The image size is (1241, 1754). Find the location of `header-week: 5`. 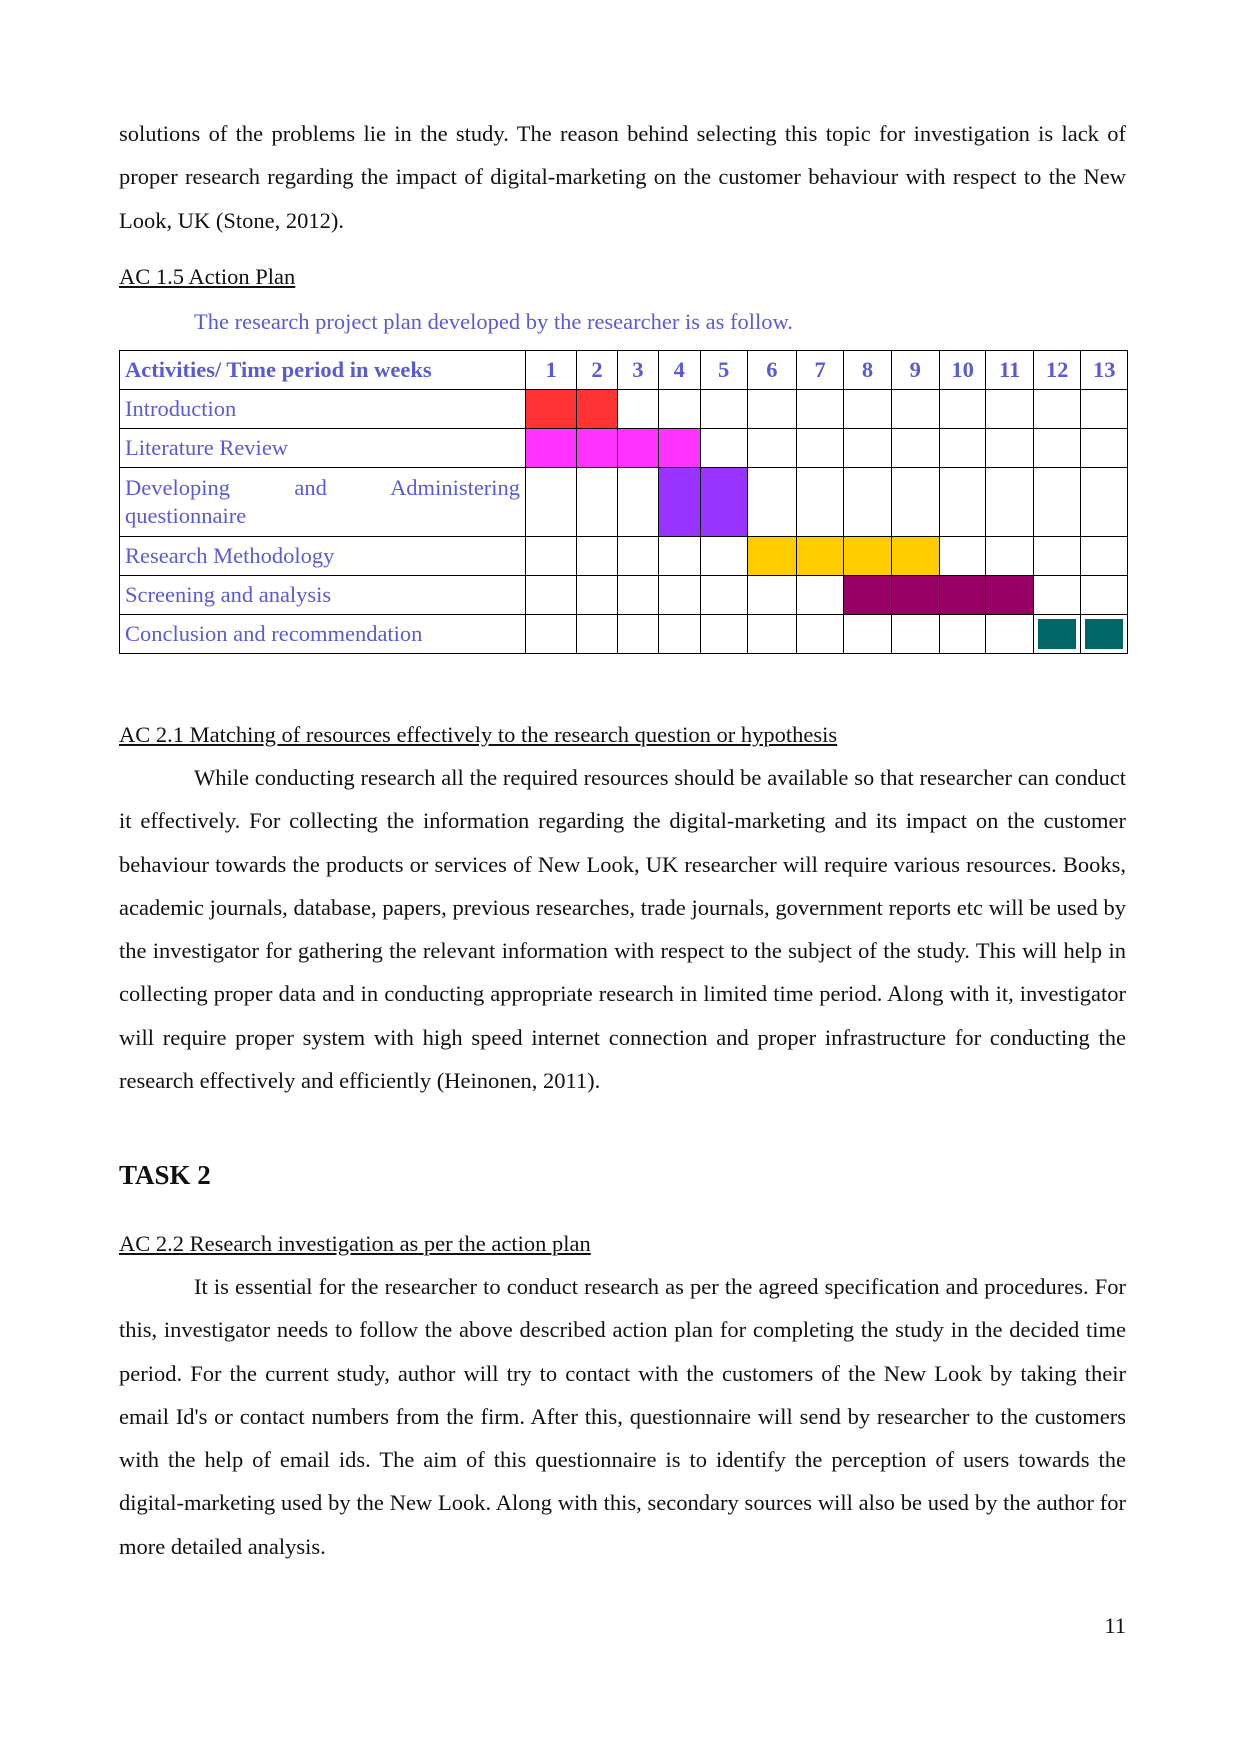

header-week: 5 is located at coordinates (723, 370).